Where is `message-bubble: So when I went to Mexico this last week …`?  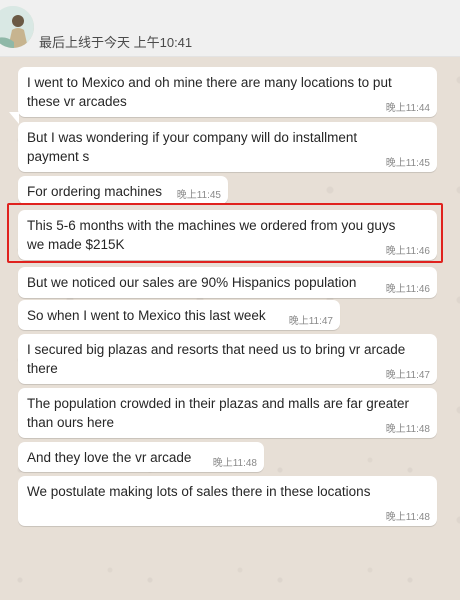 message-bubble: So when I went to Mexico this last week … is located at coordinates (179, 315).